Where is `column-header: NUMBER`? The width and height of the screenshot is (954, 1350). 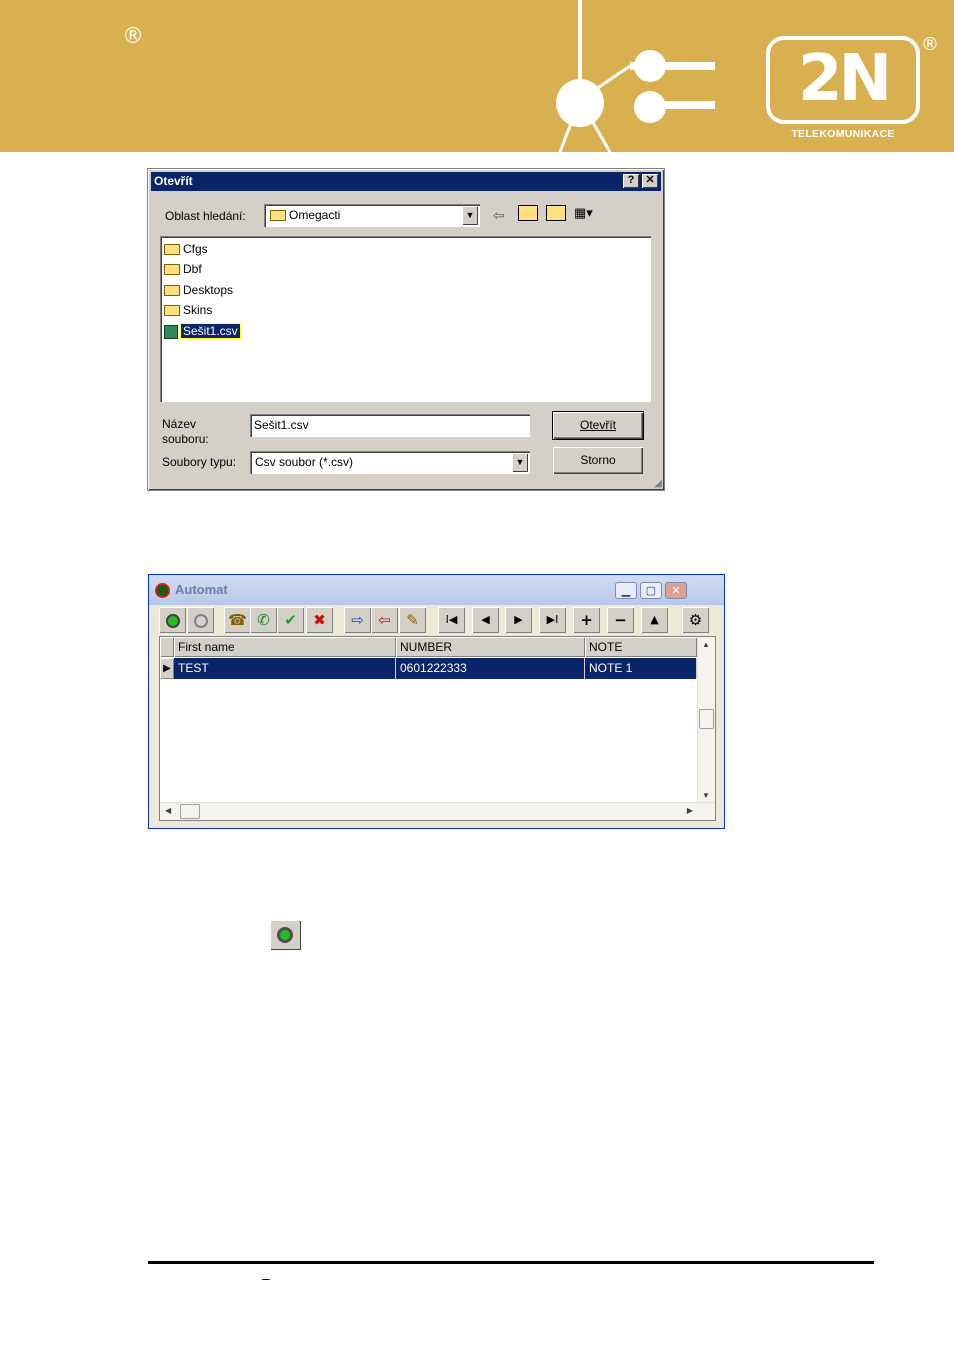 column-header: NUMBER is located at coordinates (490, 647).